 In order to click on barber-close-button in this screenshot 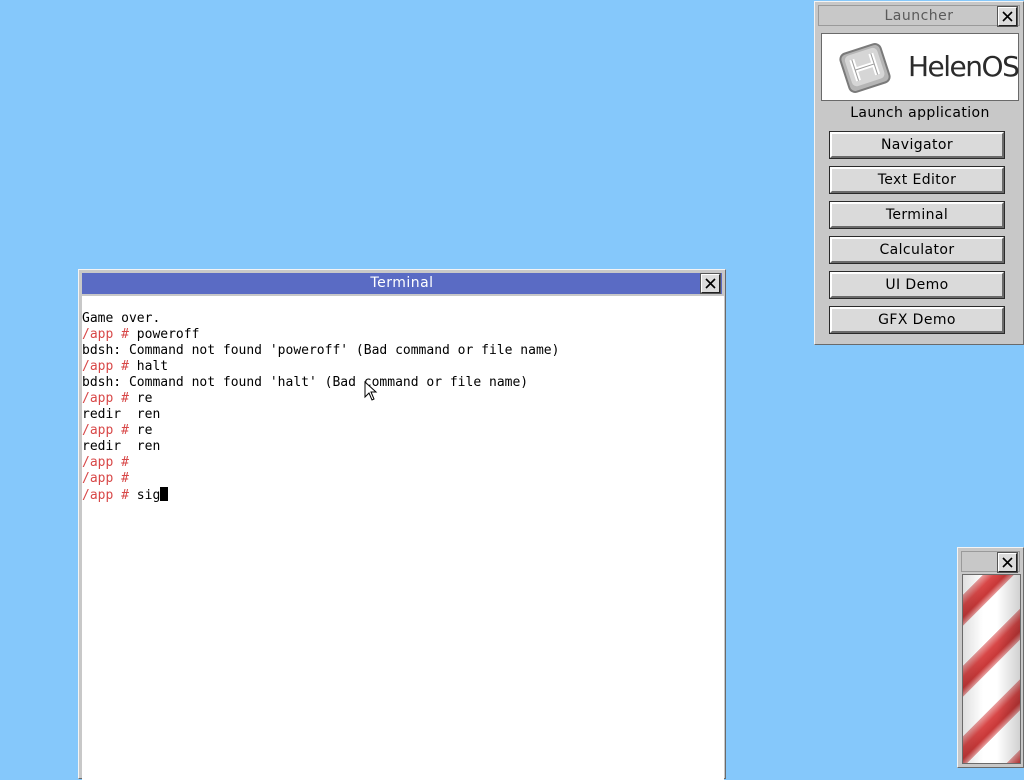, I will do `click(1007, 562)`.